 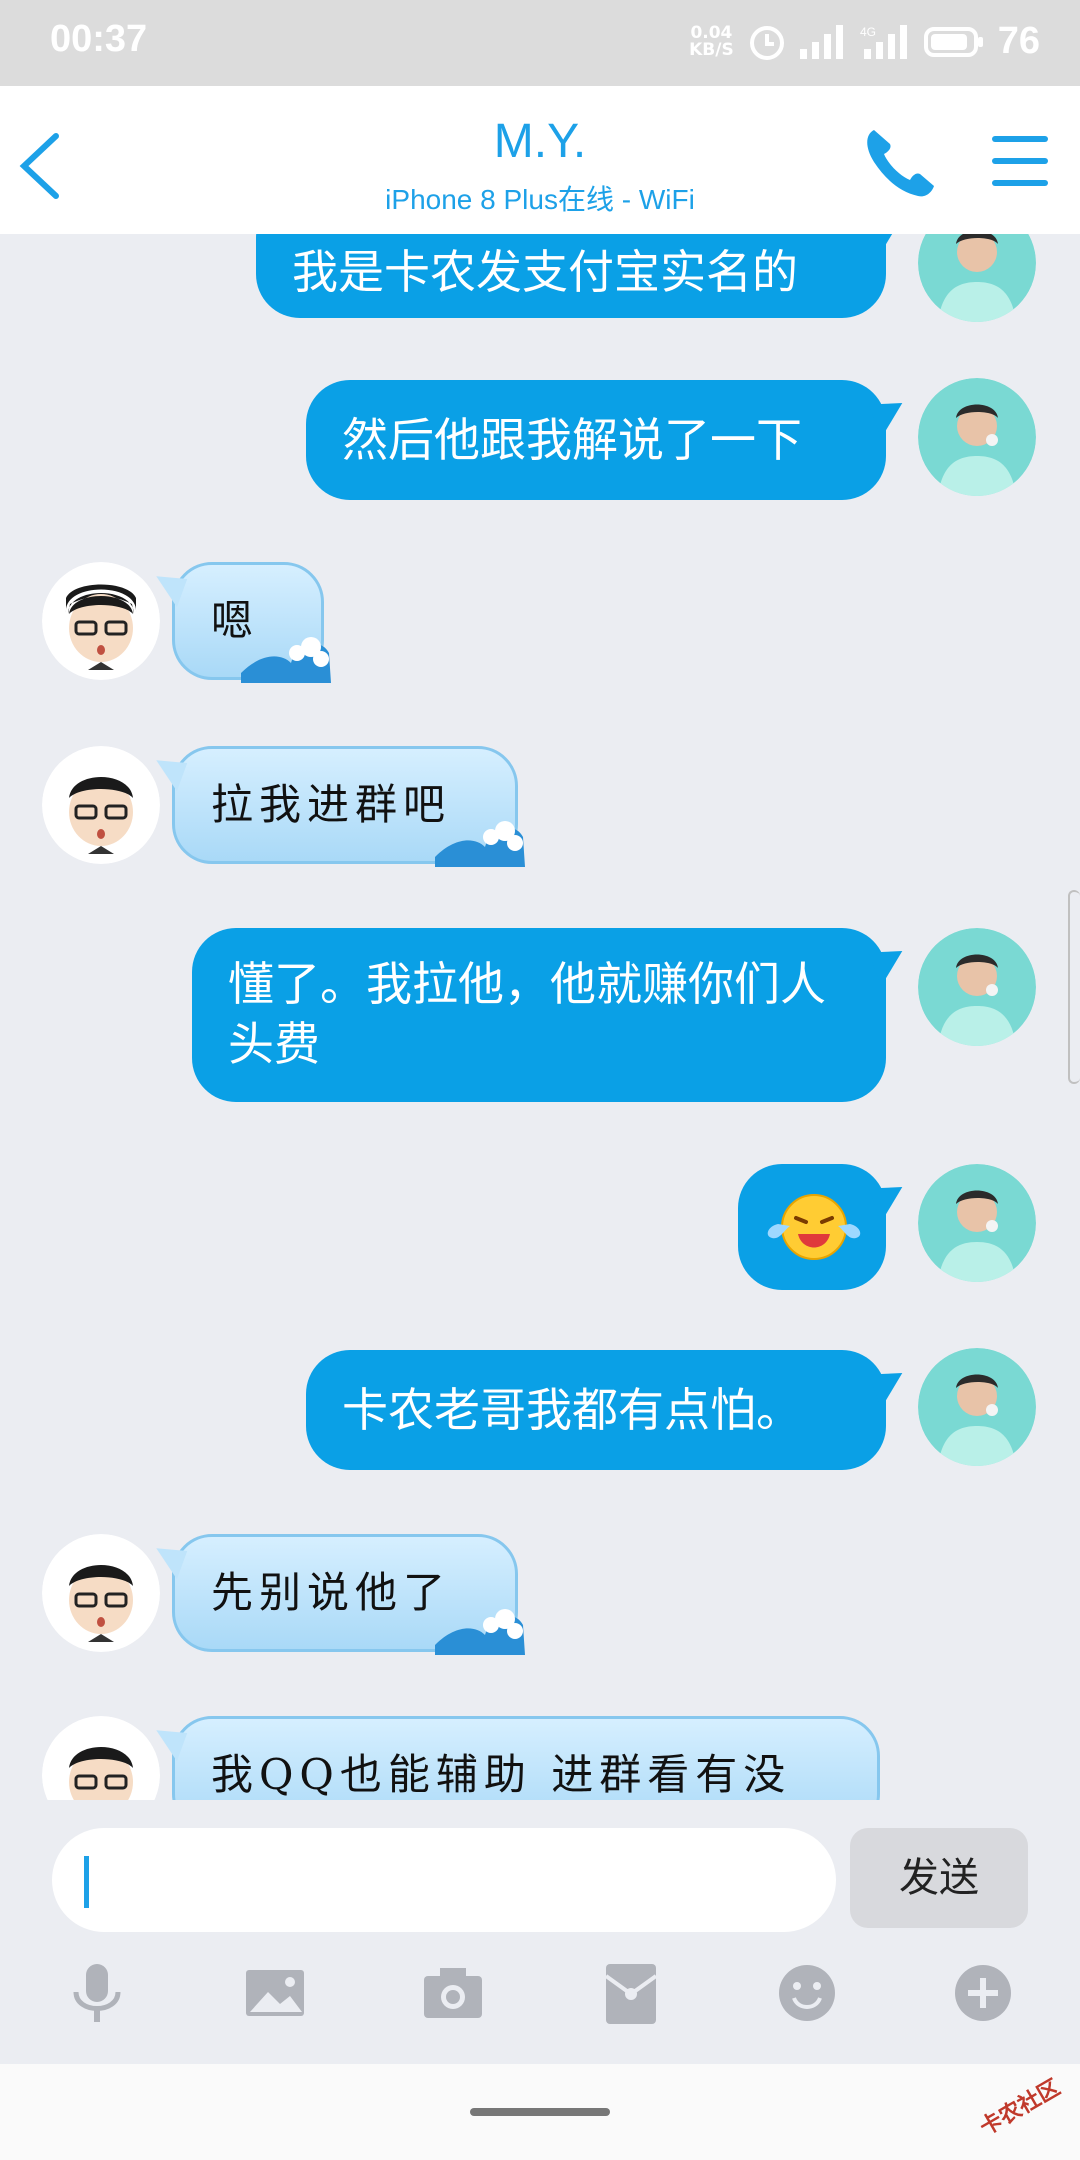 What do you see at coordinates (1021, 161) in the screenshot?
I see `menu-icon` at bounding box center [1021, 161].